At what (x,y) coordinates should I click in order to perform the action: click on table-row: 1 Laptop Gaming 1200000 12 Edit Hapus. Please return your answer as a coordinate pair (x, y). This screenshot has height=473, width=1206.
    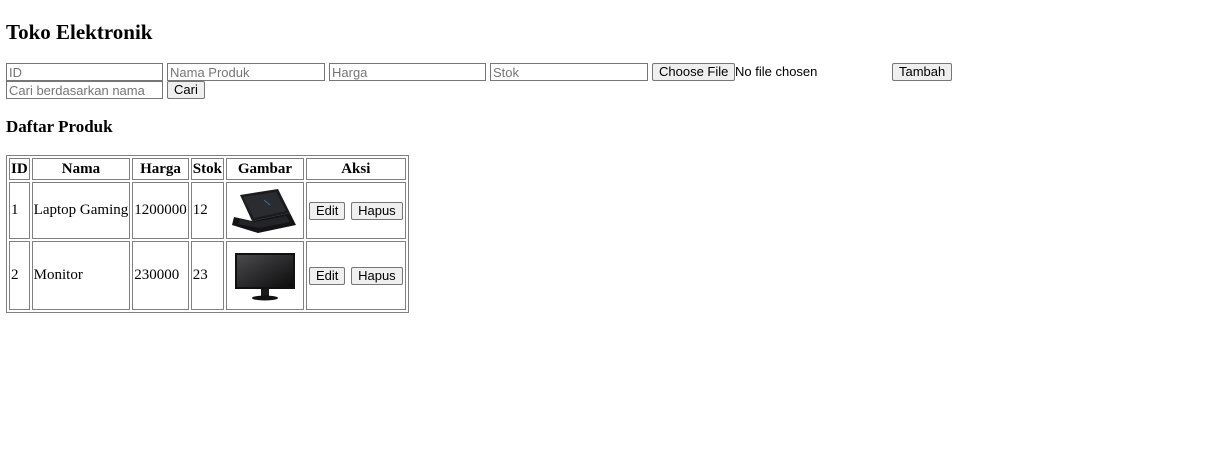
    Looking at the image, I should click on (207, 210).